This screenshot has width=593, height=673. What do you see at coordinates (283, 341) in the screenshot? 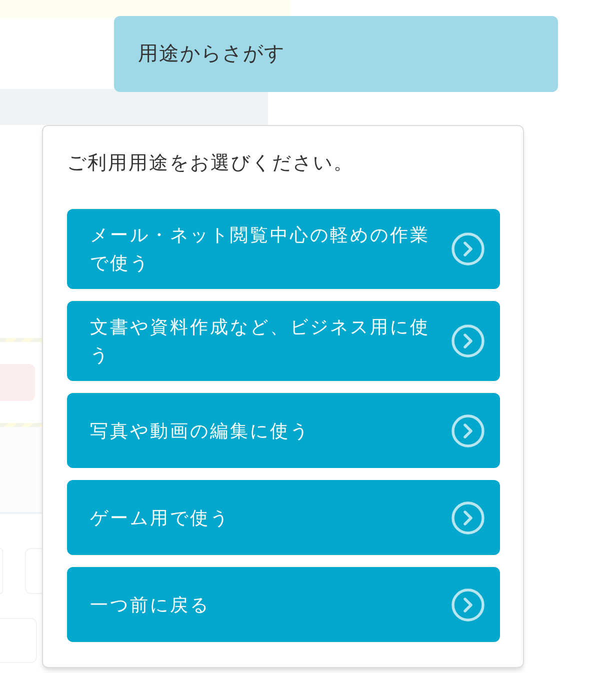
I see `usage-option-button: 文書や資料作成など、ビジネス用に使う` at bounding box center [283, 341].